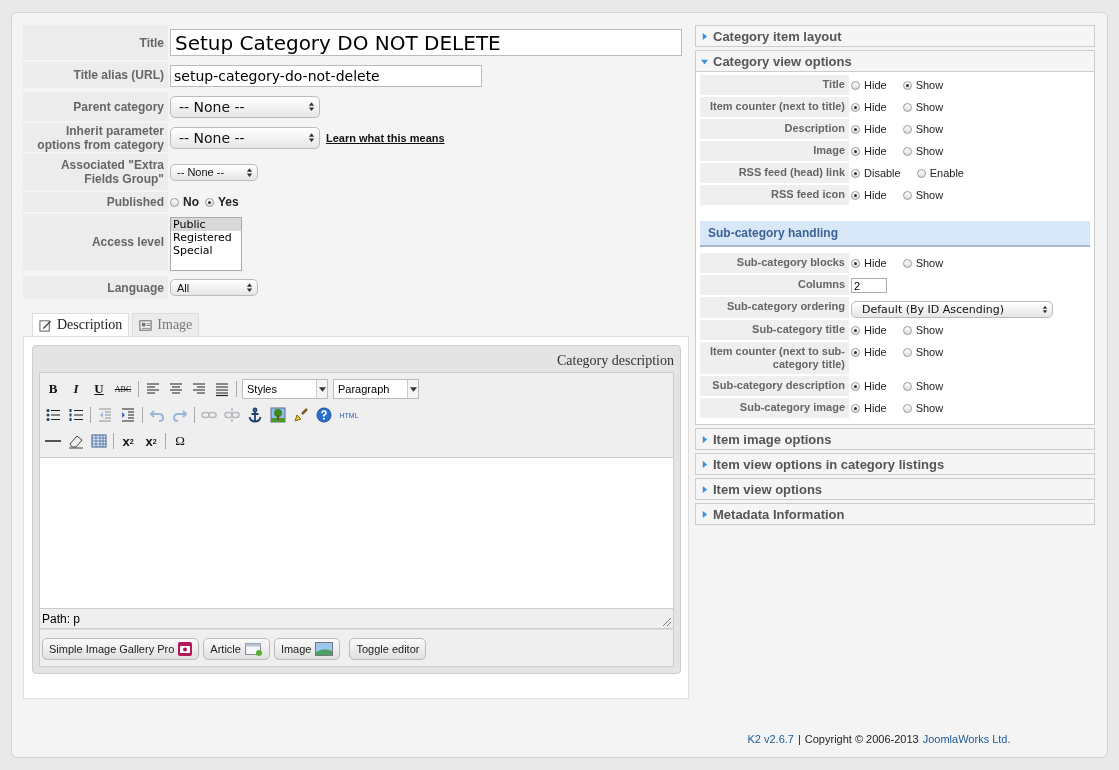  I want to click on access-listbox: Public Registered Special, so click(206, 244).